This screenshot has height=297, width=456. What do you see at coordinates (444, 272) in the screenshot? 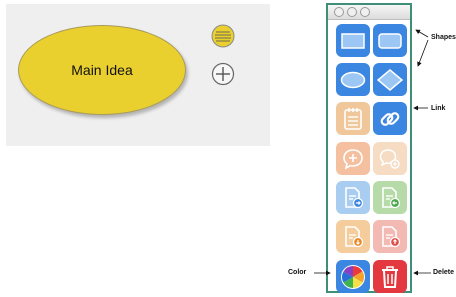
I see `delete-callout: Delete` at bounding box center [444, 272].